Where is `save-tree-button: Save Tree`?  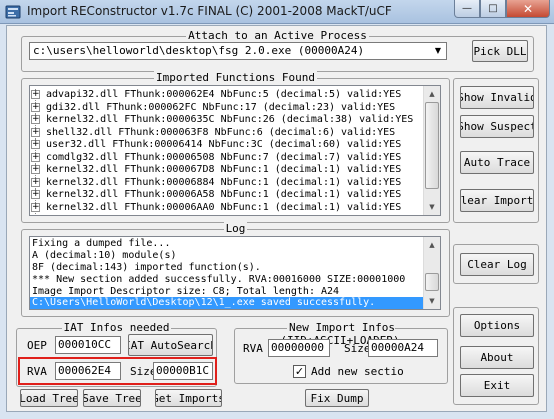 save-tree-button: Save Tree is located at coordinates (112, 398).